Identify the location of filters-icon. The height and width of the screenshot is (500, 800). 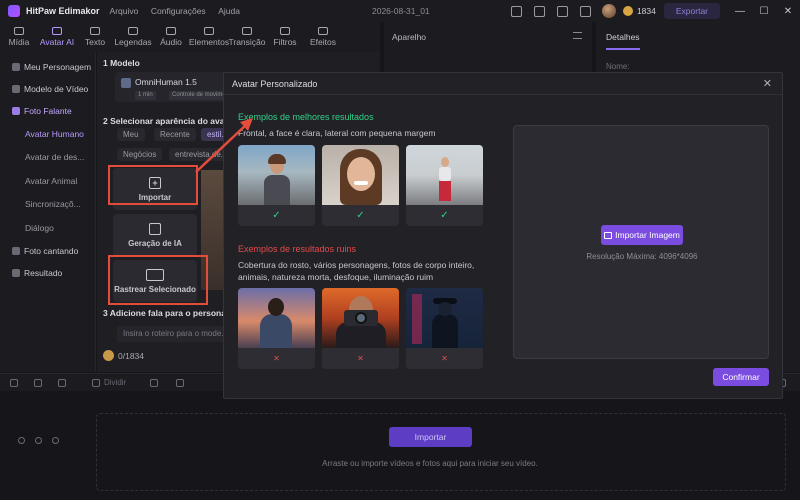
(285, 31).